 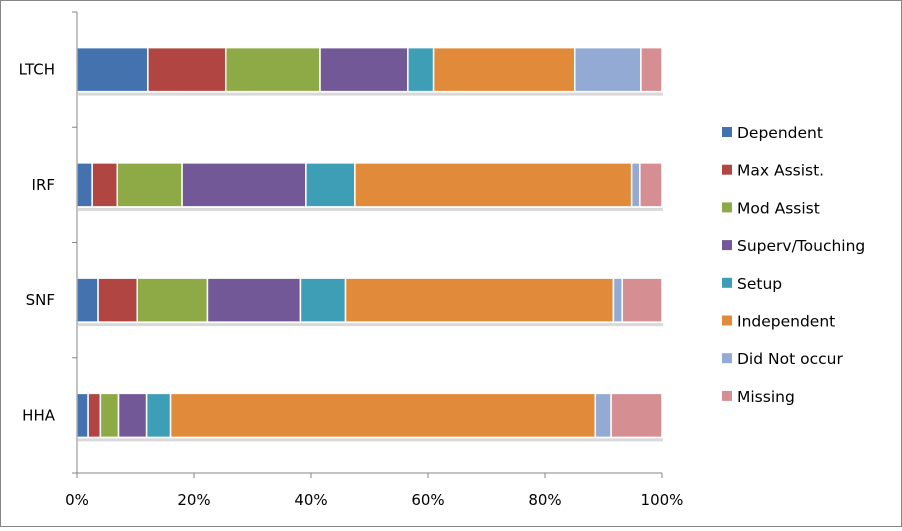 I want to click on category-label: IRF, so click(x=43, y=185).